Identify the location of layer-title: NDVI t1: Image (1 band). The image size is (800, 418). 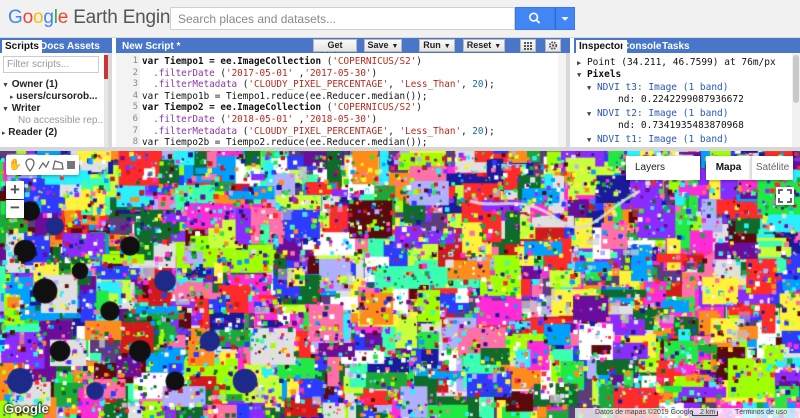
(662, 139).